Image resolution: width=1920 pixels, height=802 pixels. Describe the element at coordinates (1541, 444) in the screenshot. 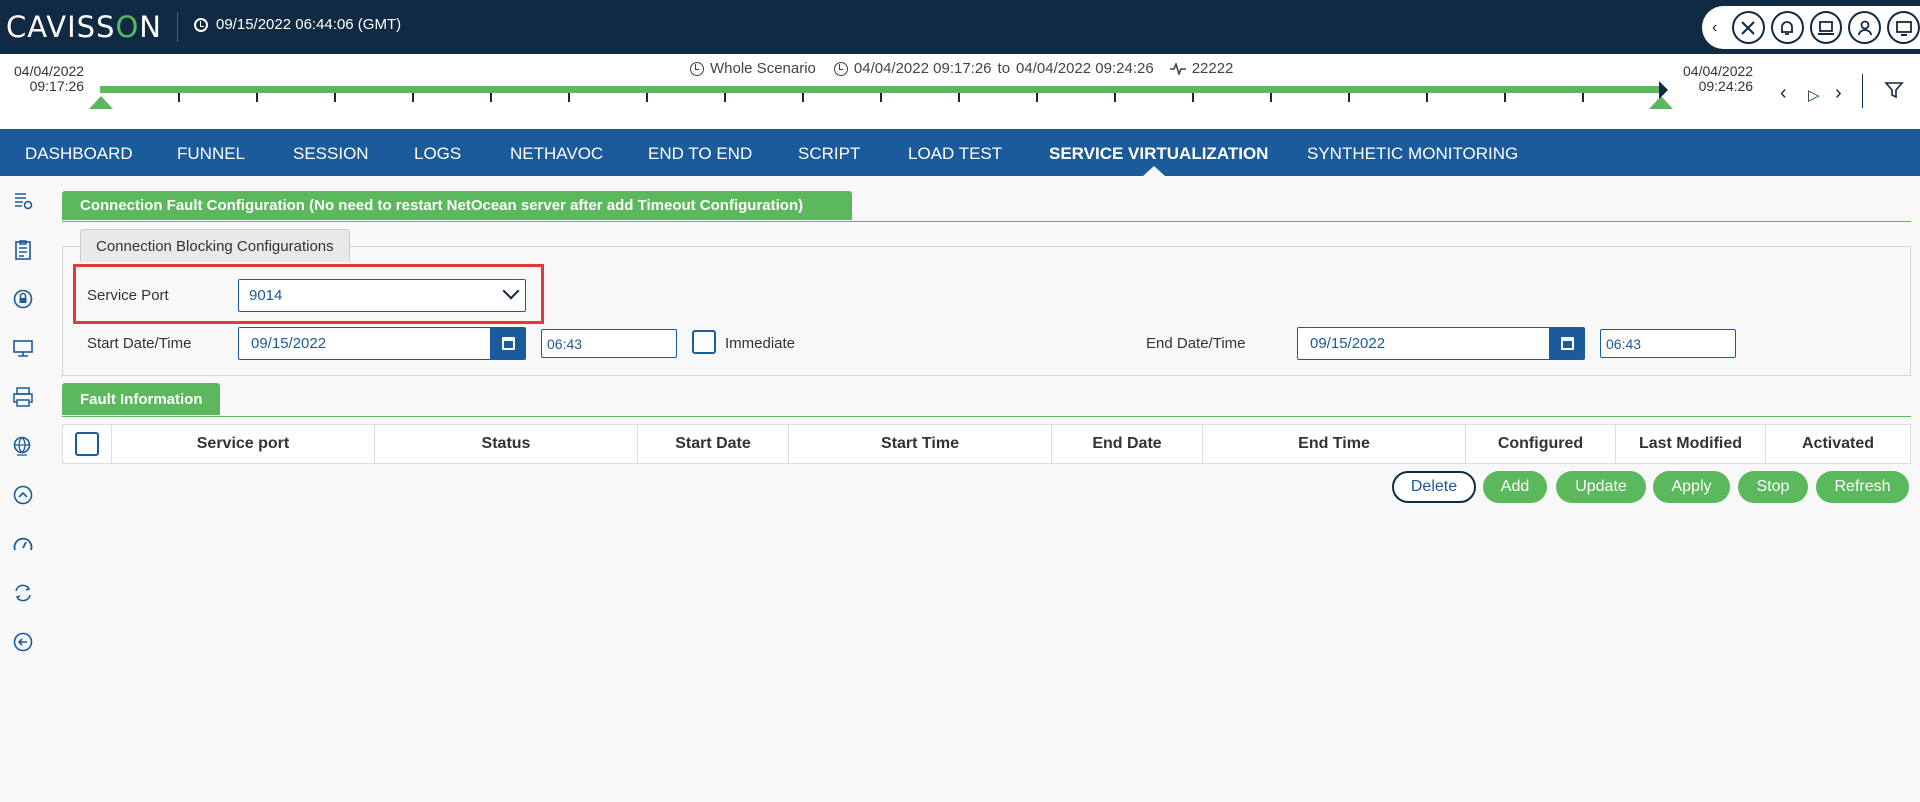

I see `col-configured: Configured` at that location.